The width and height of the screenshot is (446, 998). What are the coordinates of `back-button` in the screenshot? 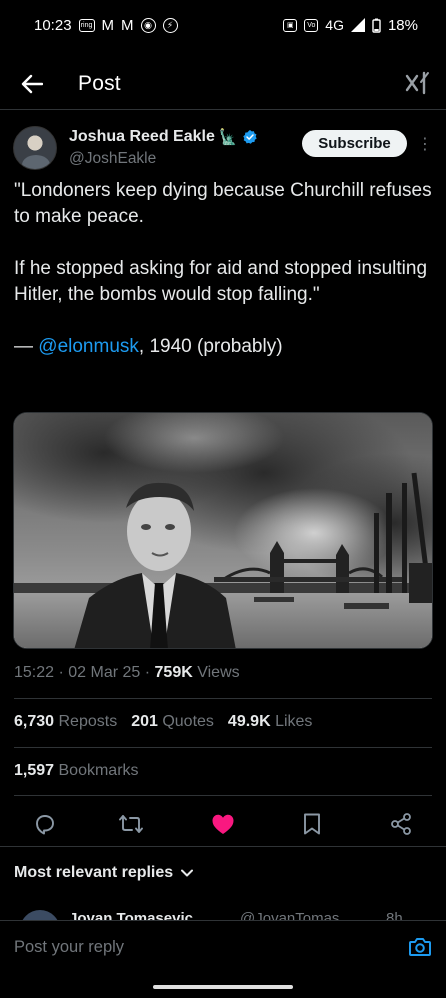 It's located at (32, 84).